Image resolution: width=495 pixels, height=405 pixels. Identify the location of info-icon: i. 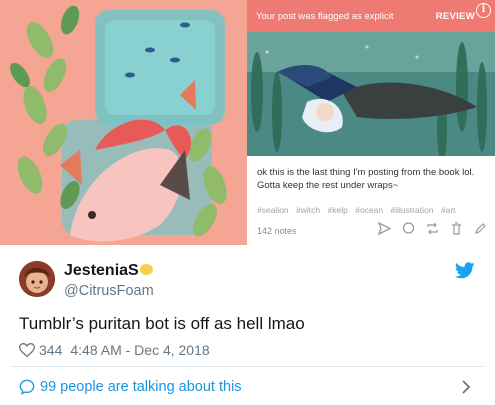
(483, 10).